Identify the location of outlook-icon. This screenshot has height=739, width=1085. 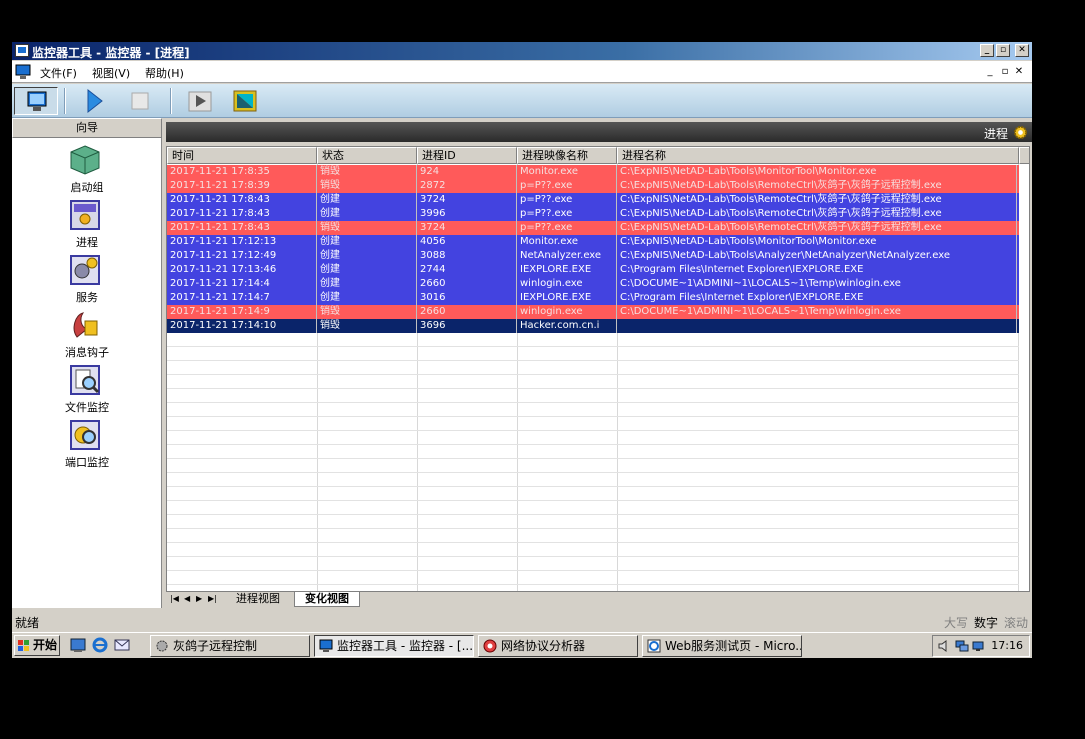
(122, 645).